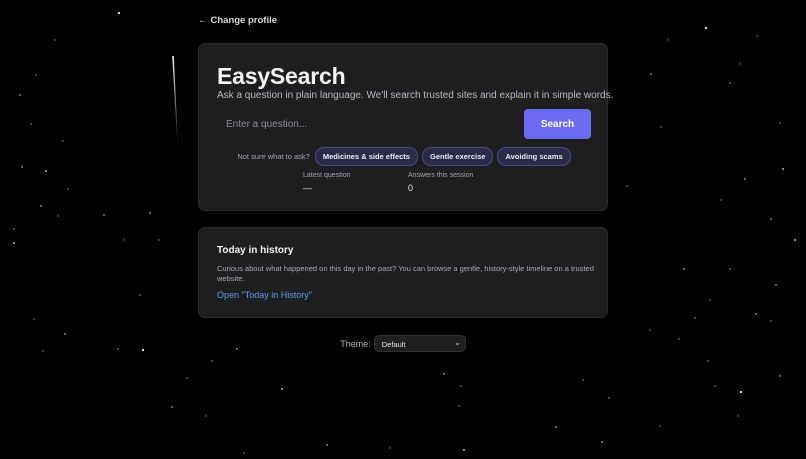 This screenshot has height=459, width=806. Describe the element at coordinates (440, 182) in the screenshot. I see `answers-session-stat: Answers this session 0` at that location.